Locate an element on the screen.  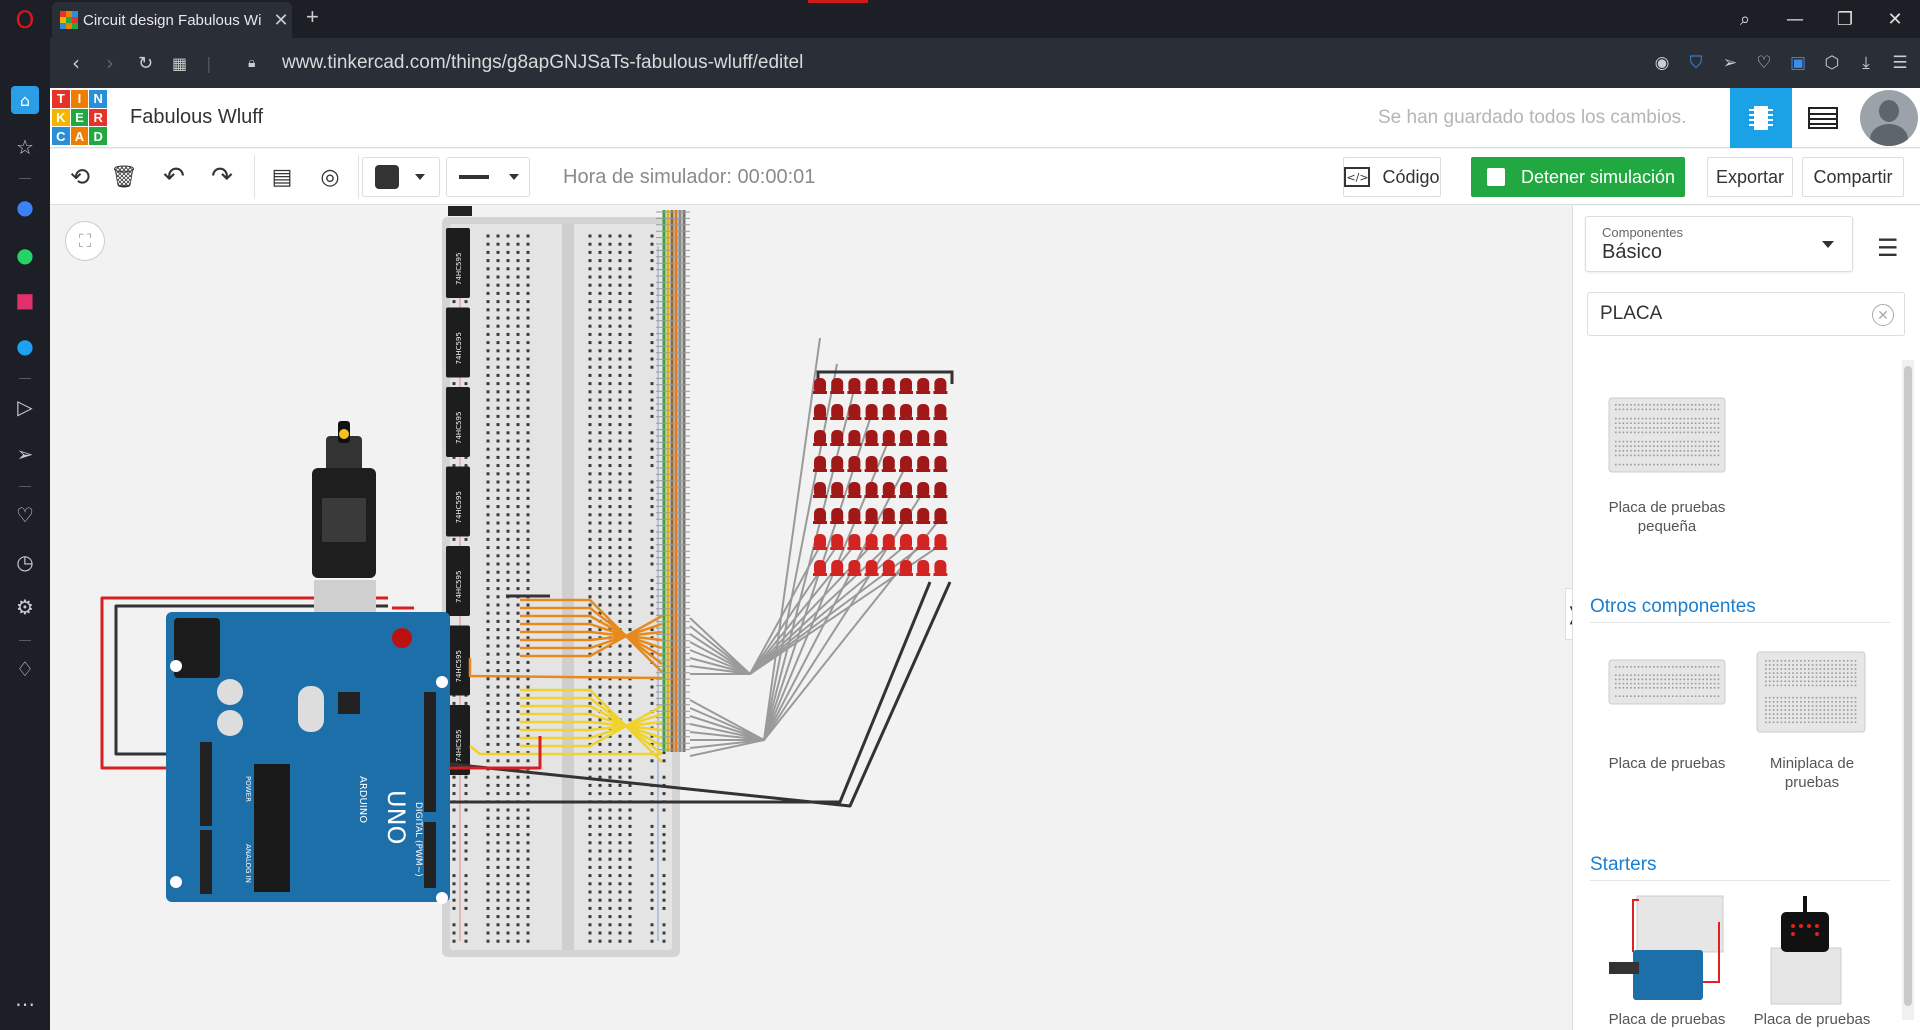
history-icon: ◷ is located at coordinates (25, 562).